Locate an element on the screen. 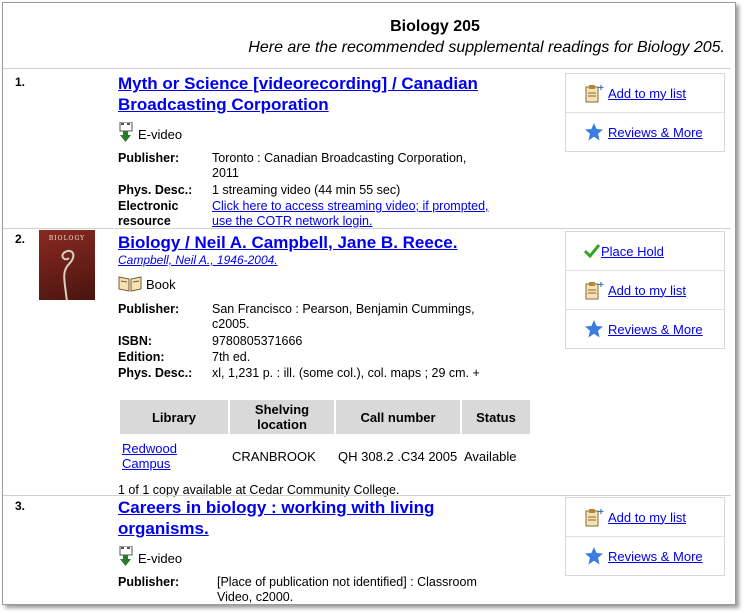 This screenshot has height=613, width=744. col-call-number: Call number is located at coordinates (398, 417).